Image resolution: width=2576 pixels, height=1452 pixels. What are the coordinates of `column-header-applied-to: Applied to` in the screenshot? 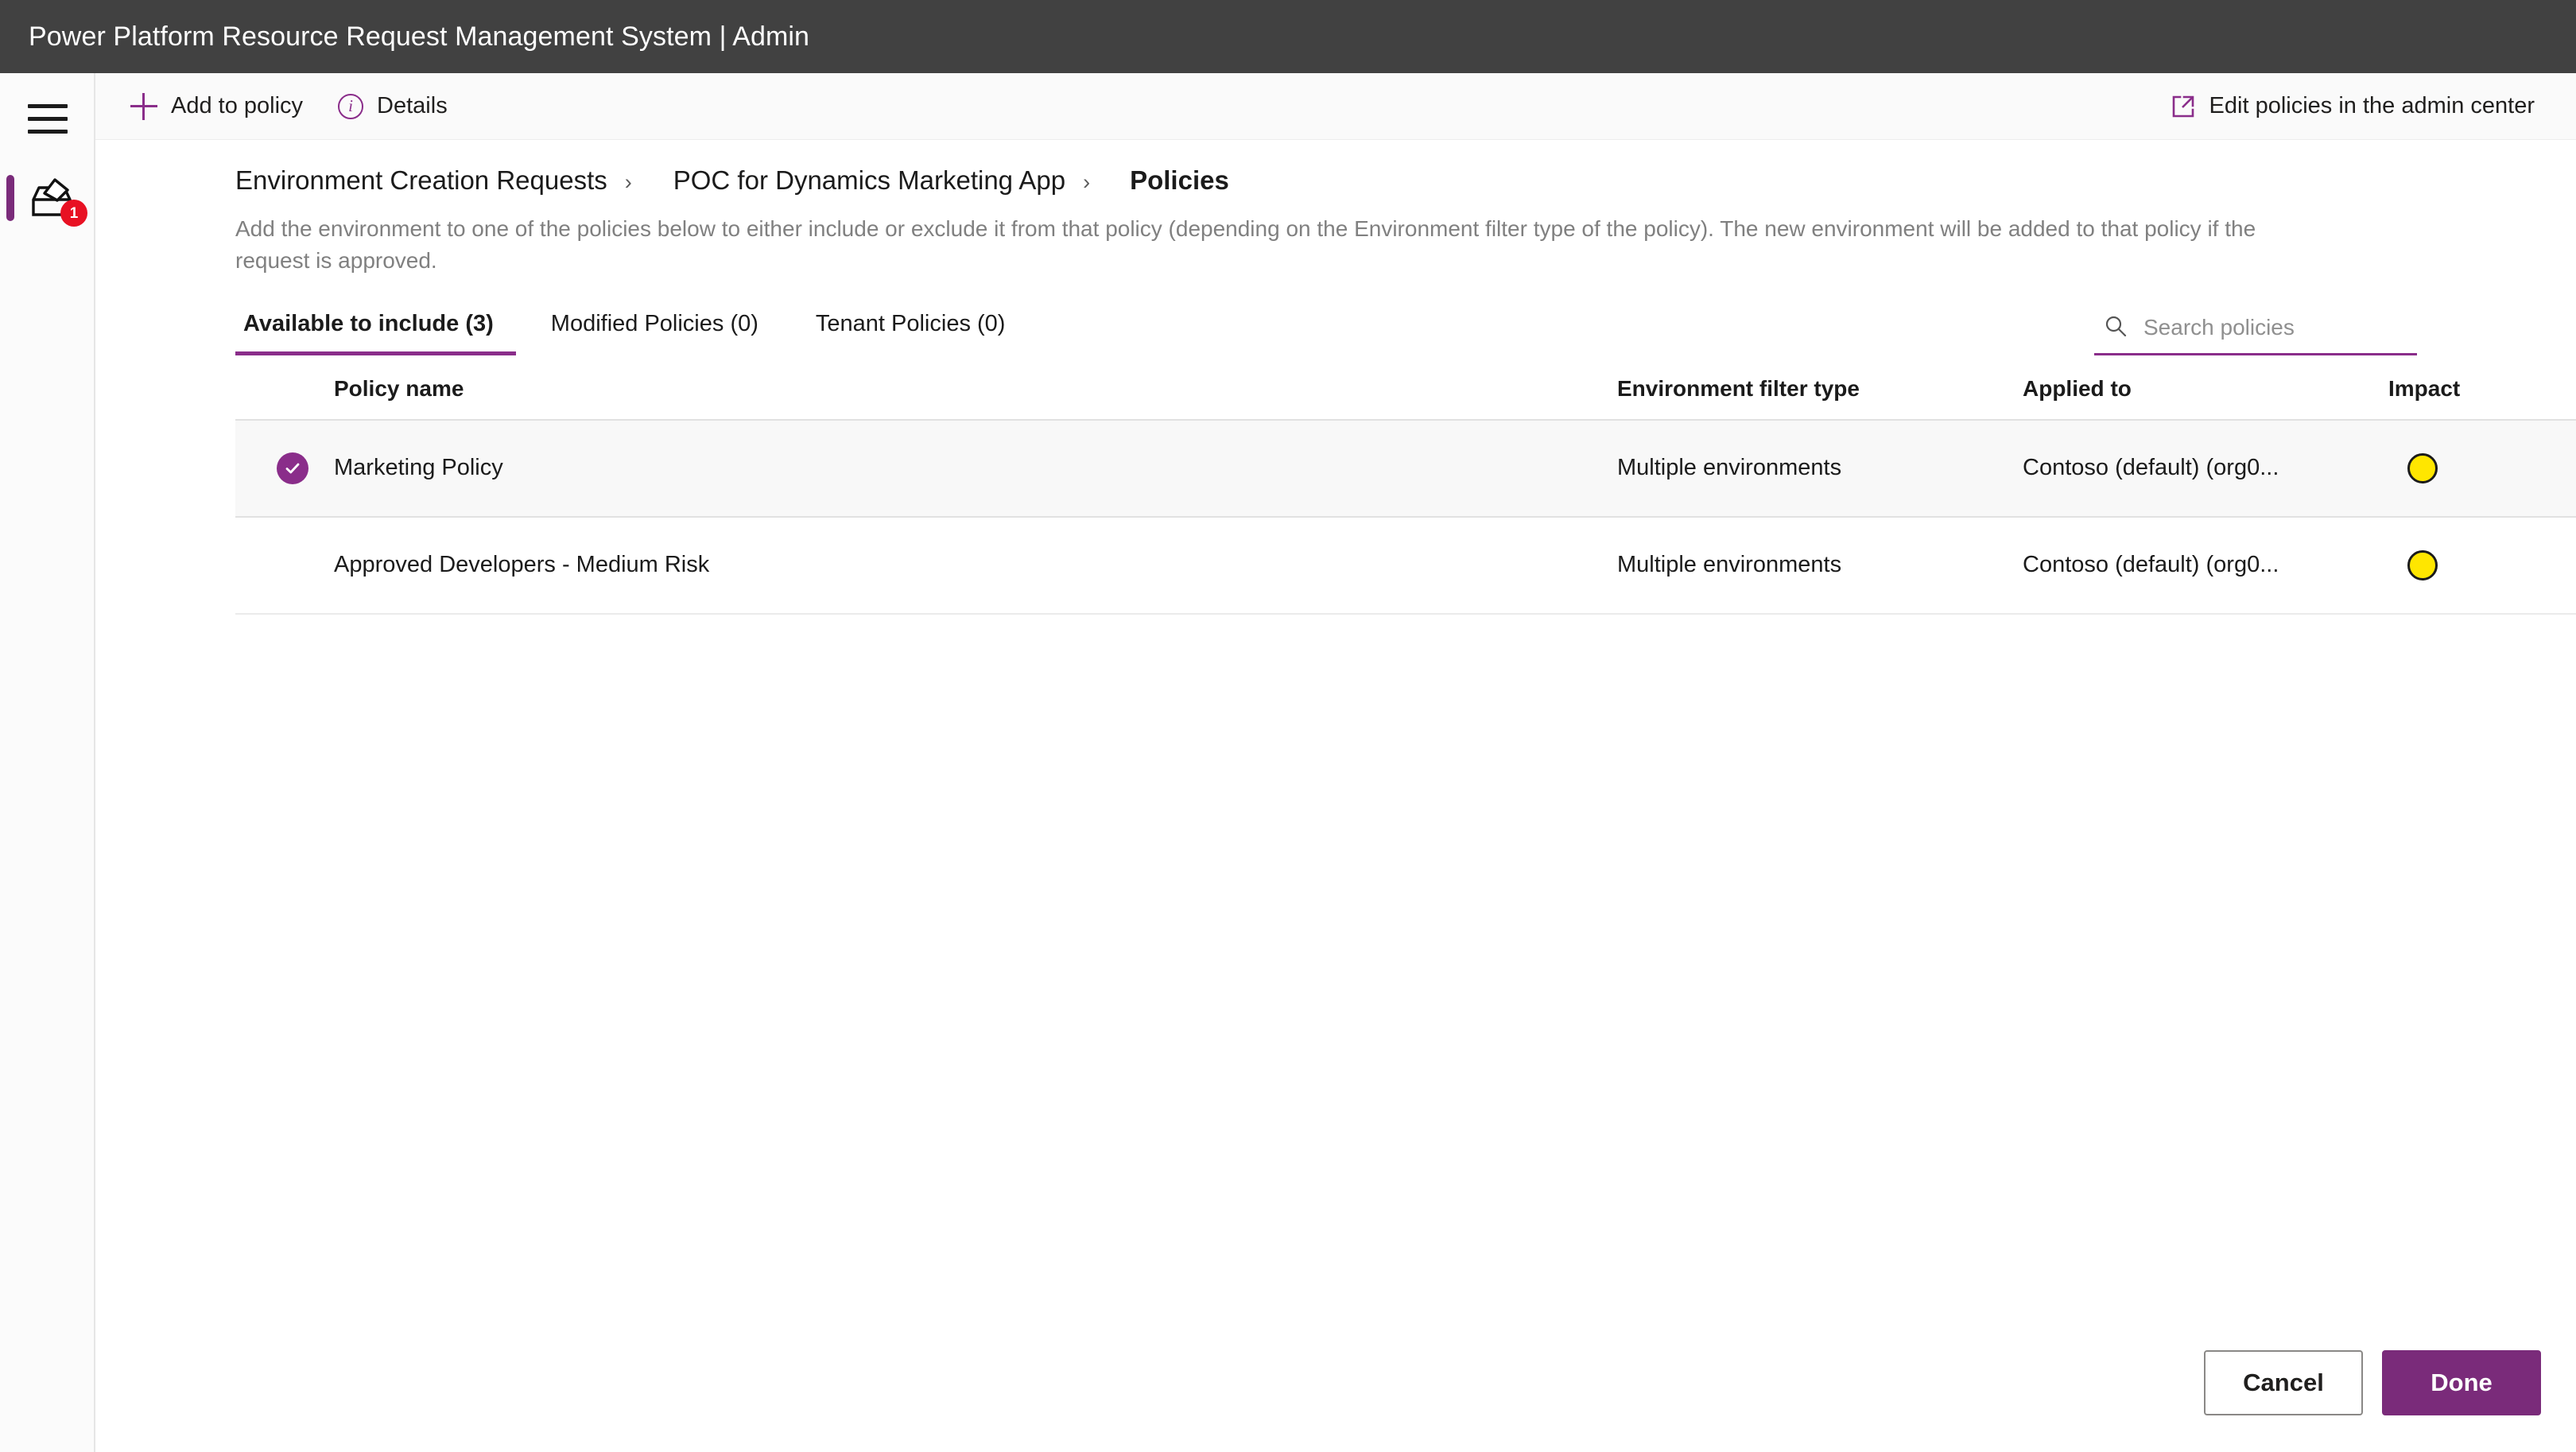 It's located at (2205, 398).